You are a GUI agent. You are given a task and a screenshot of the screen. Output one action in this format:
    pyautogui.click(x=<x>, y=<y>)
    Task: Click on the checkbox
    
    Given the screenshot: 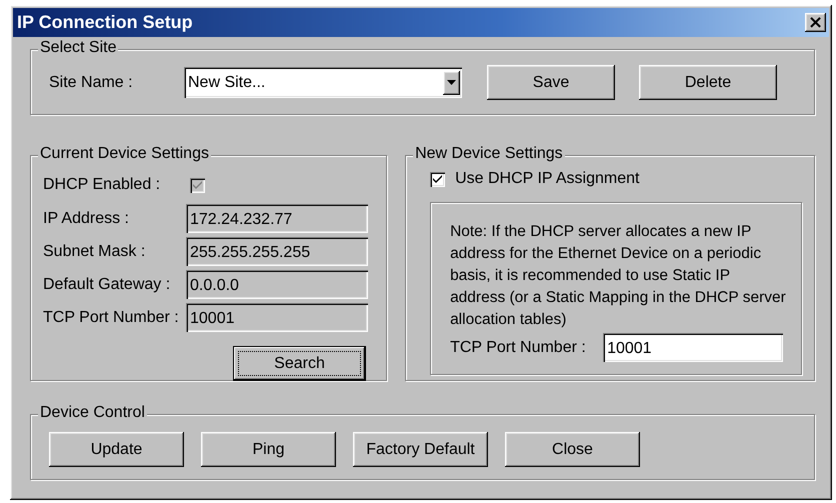 What is the action you would take?
    pyautogui.click(x=438, y=179)
    